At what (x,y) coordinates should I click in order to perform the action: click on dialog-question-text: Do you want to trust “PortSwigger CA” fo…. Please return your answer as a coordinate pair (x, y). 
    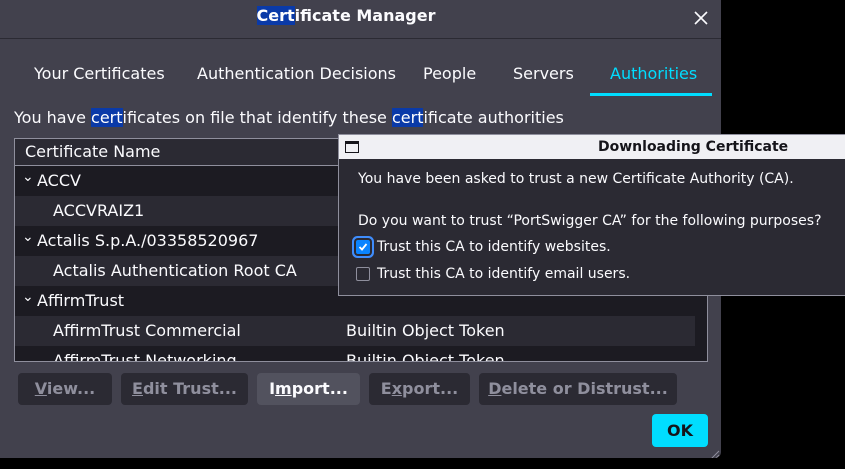
    Looking at the image, I should click on (590, 221).